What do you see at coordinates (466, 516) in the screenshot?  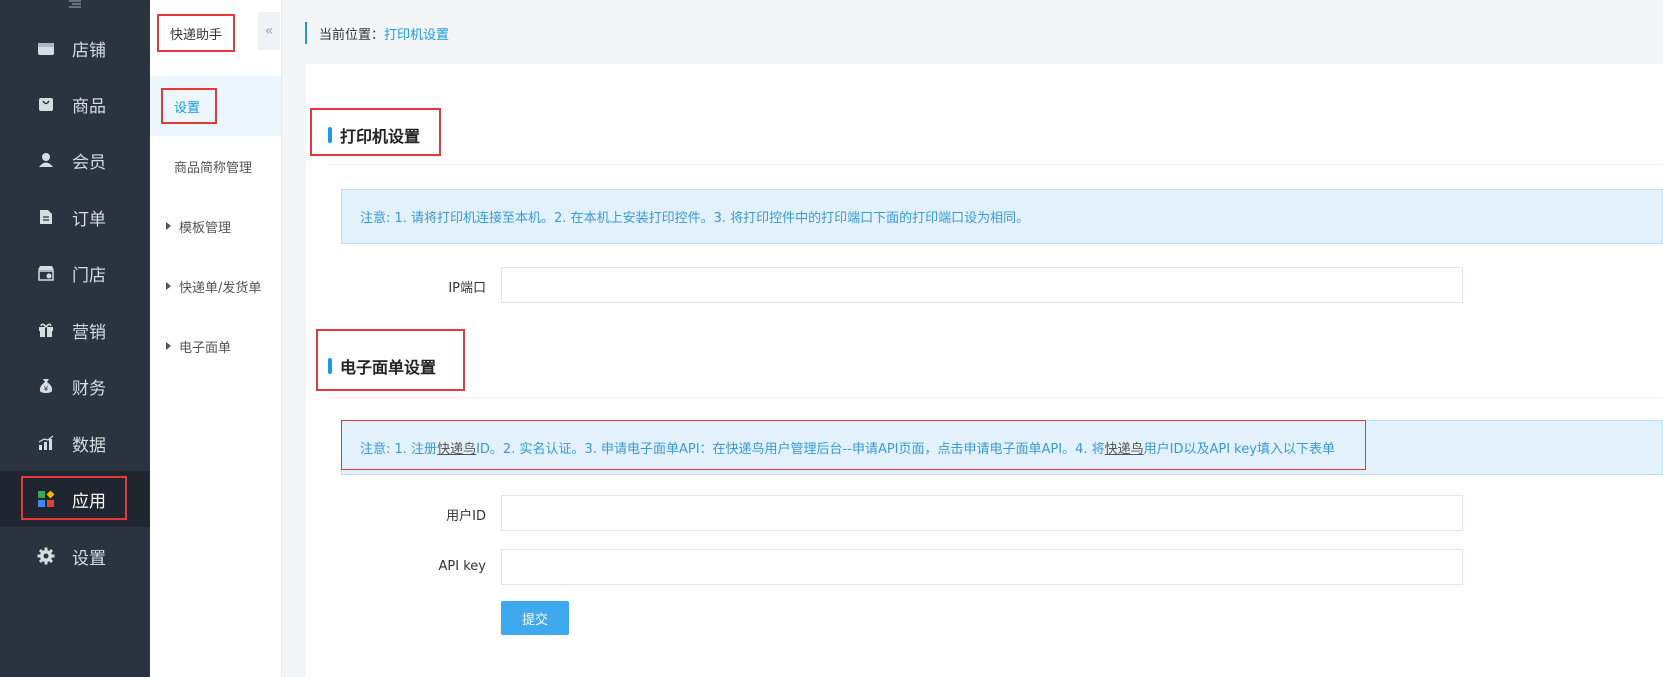 I see `user-id-label: 用户ID` at bounding box center [466, 516].